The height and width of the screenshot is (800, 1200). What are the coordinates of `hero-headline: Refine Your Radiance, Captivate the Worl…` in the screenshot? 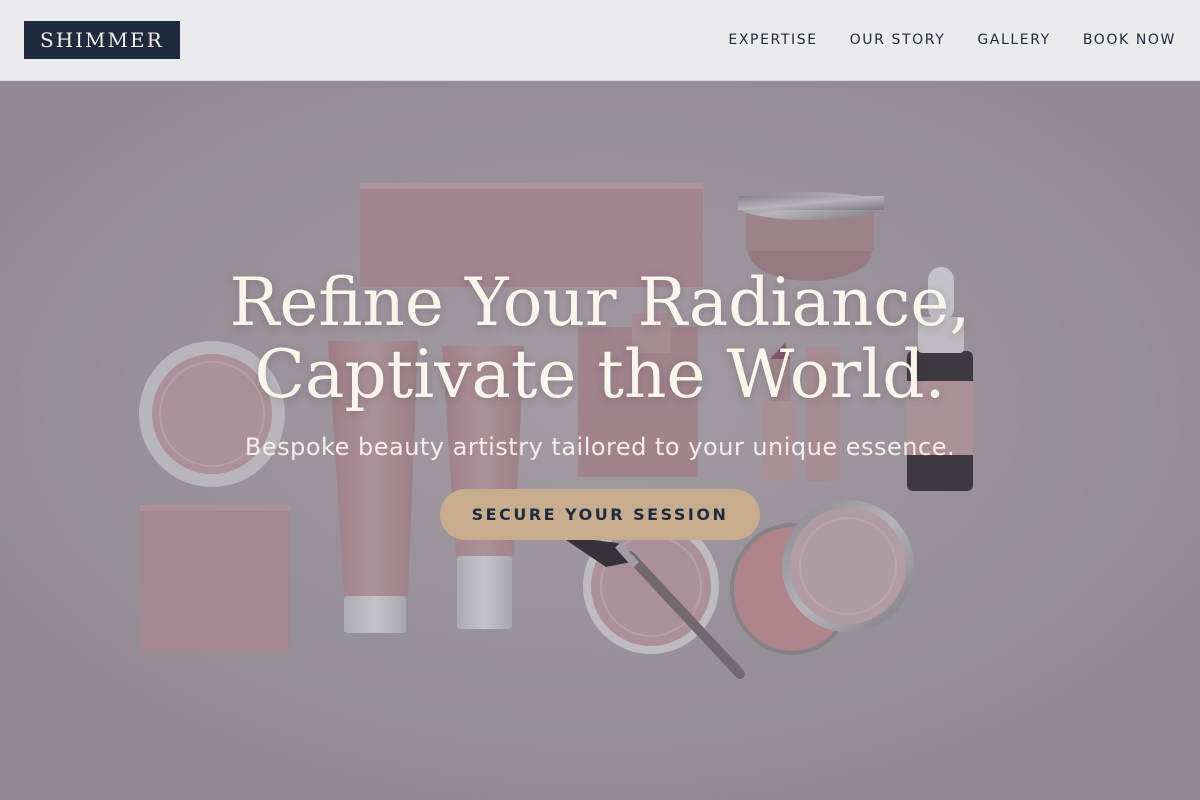 It's located at (600, 339).